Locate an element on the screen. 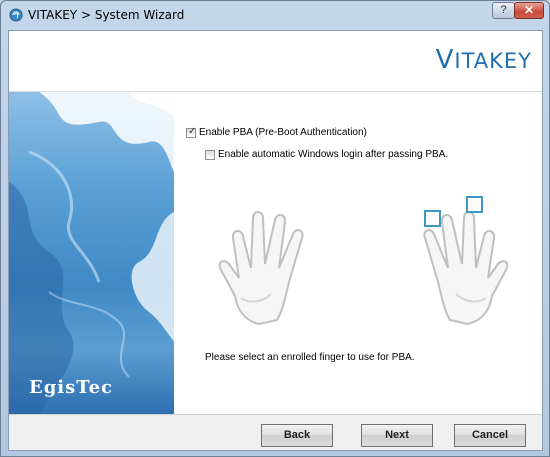 This screenshot has height=457, width=550. help-button: ? is located at coordinates (503, 10).